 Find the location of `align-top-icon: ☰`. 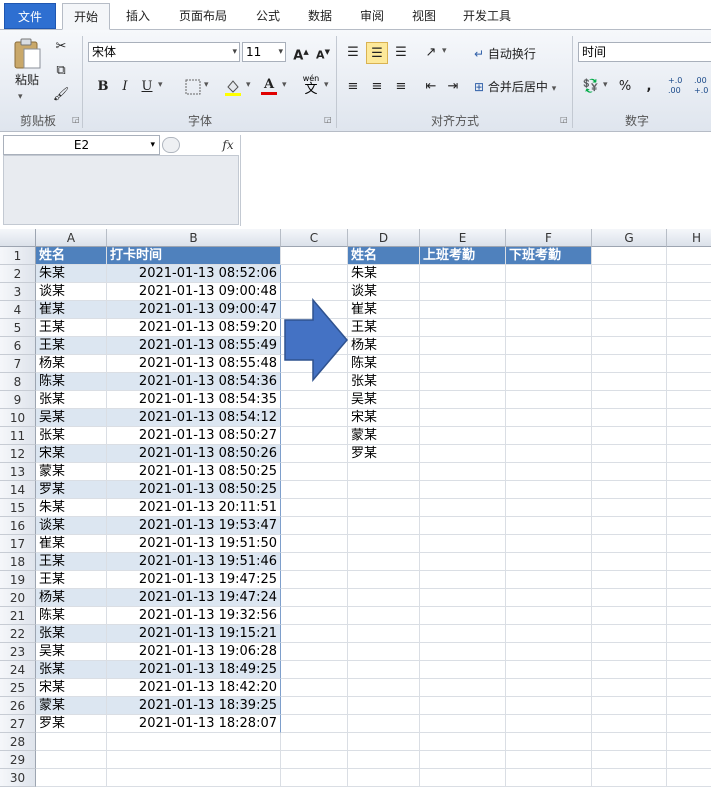

align-top-icon: ☰ is located at coordinates (353, 53).